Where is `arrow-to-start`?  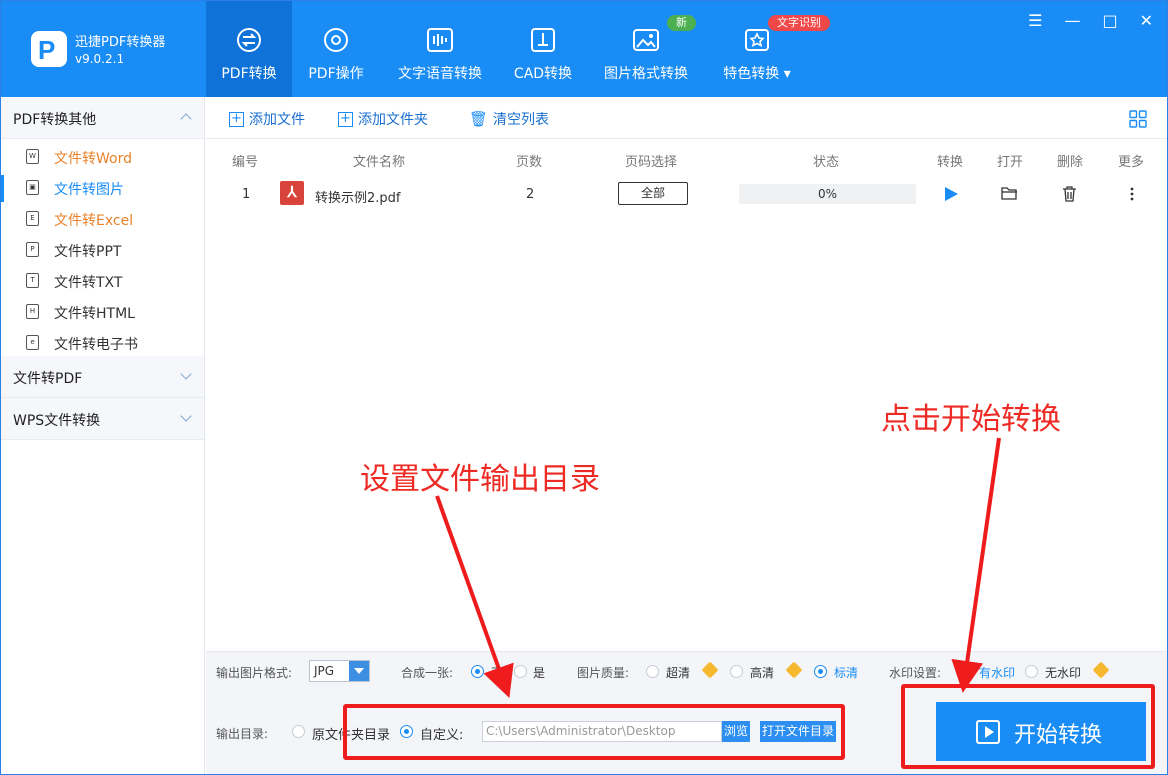 arrow-to-start is located at coordinates (976, 565).